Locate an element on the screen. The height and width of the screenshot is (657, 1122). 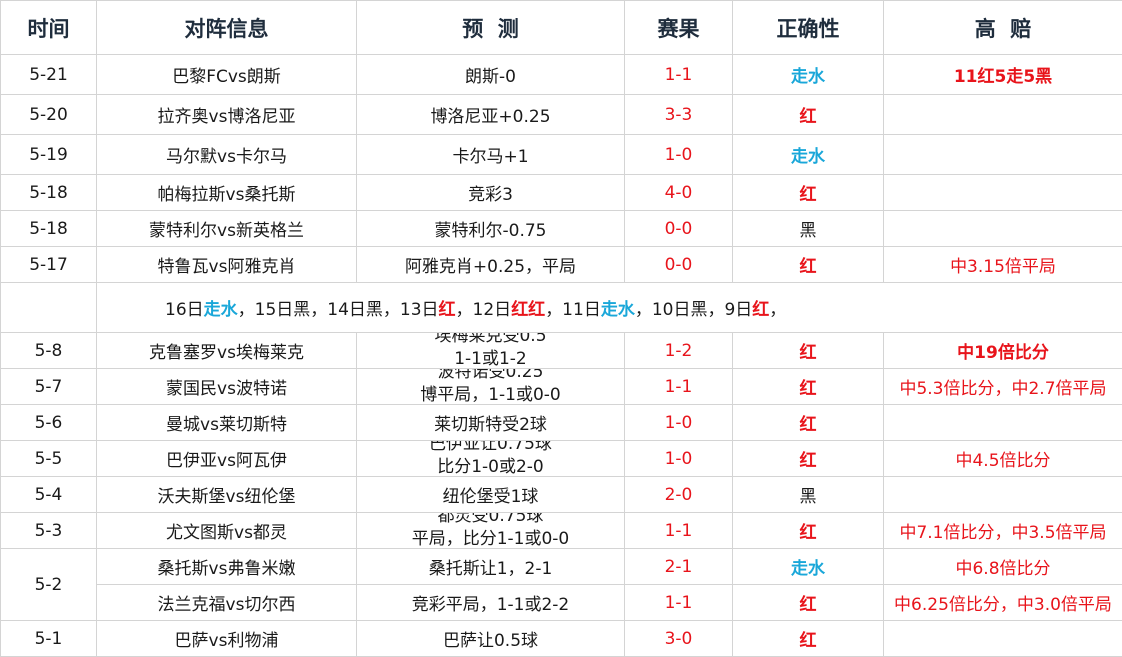
date-cell: 5-1 is located at coordinates (48, 638).